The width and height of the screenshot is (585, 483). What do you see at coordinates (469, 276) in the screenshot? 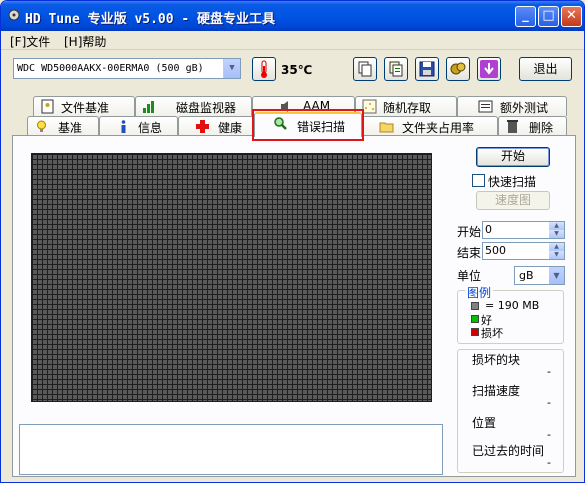
I see `unit-label: 单位` at bounding box center [469, 276].